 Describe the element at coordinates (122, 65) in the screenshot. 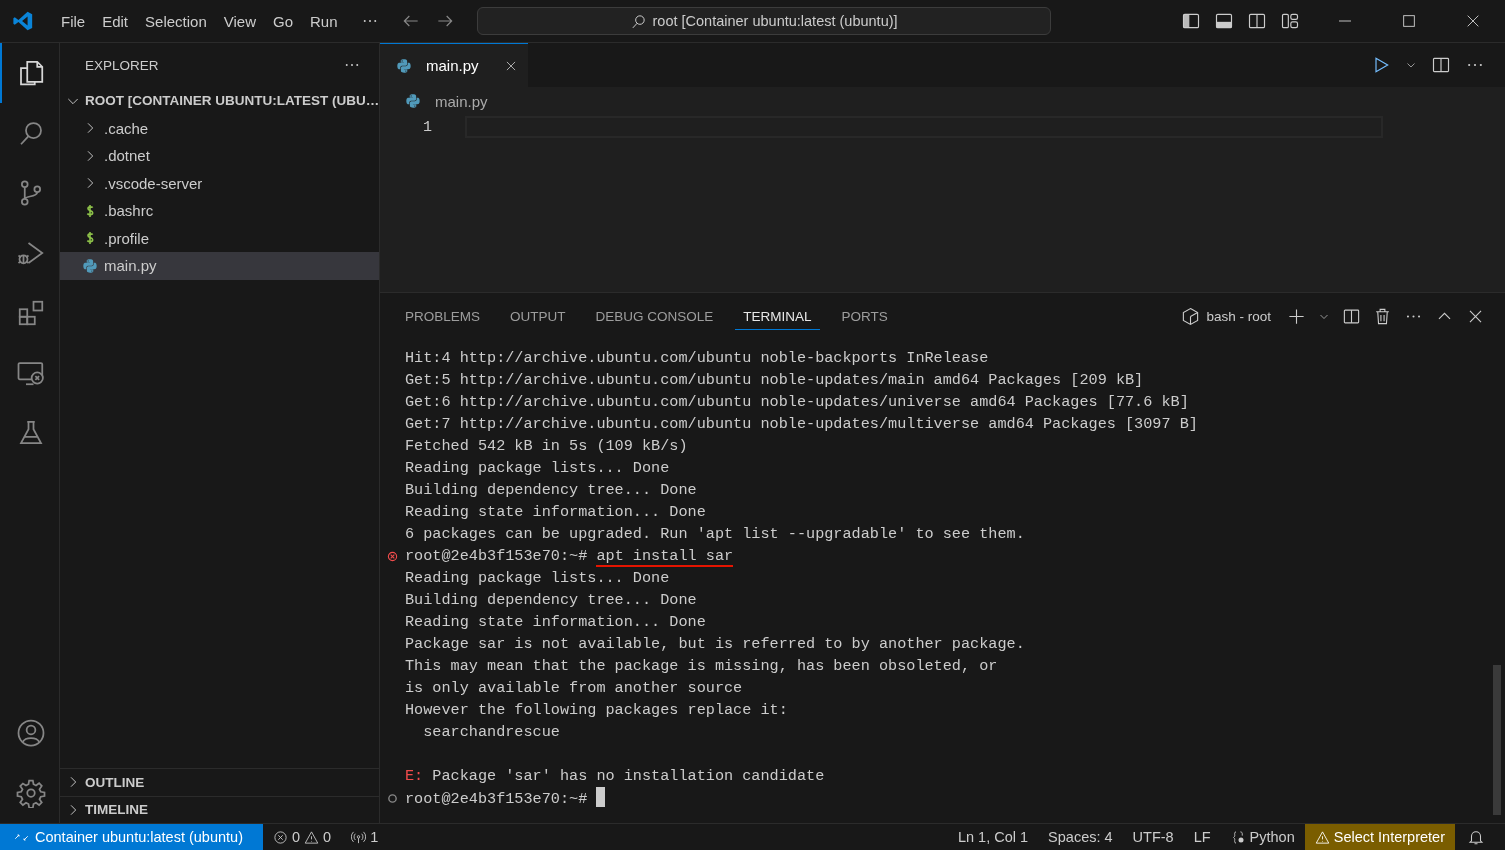

I see `sidebar-title: EXPLORER` at that location.